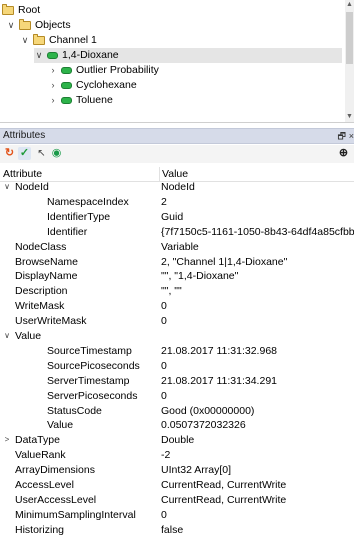 The height and width of the screenshot is (540, 354). Describe the element at coordinates (177, 247) in the screenshot. I see `table-row: NodeClass Variable` at that location.